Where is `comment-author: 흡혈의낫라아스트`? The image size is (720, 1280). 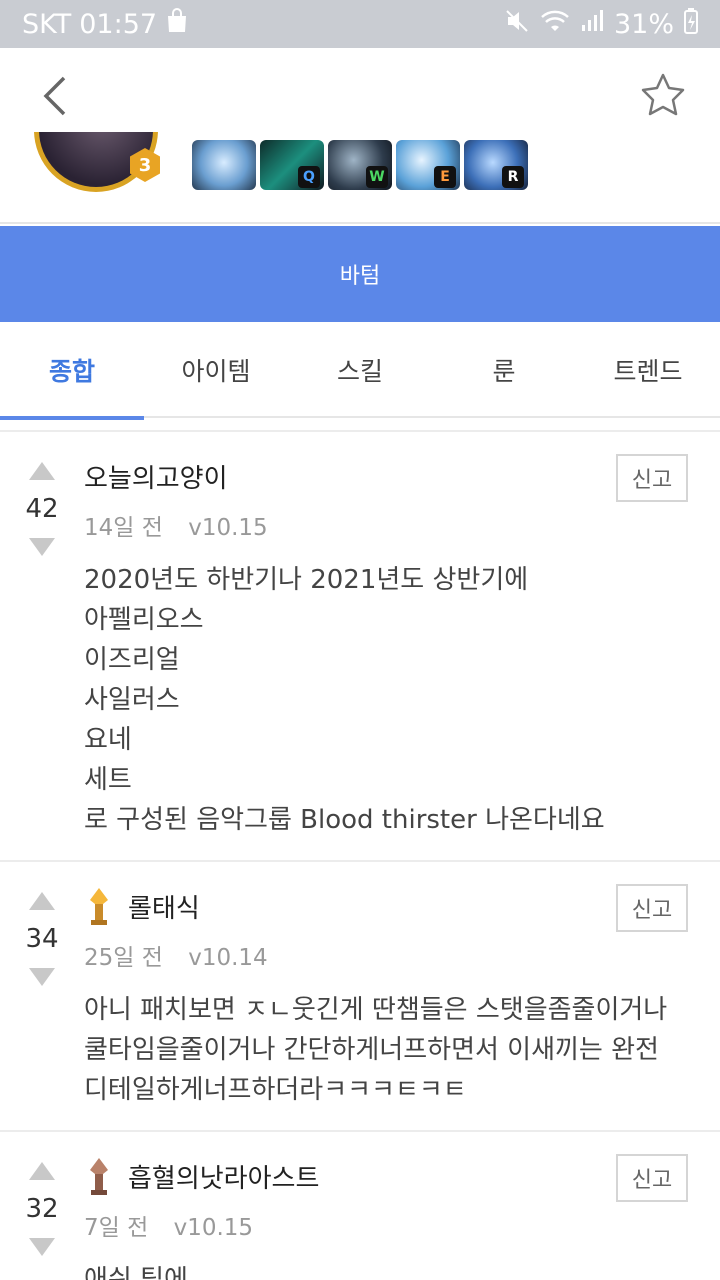 comment-author: 흡혈의낫라아스트 is located at coordinates (223, 1176).